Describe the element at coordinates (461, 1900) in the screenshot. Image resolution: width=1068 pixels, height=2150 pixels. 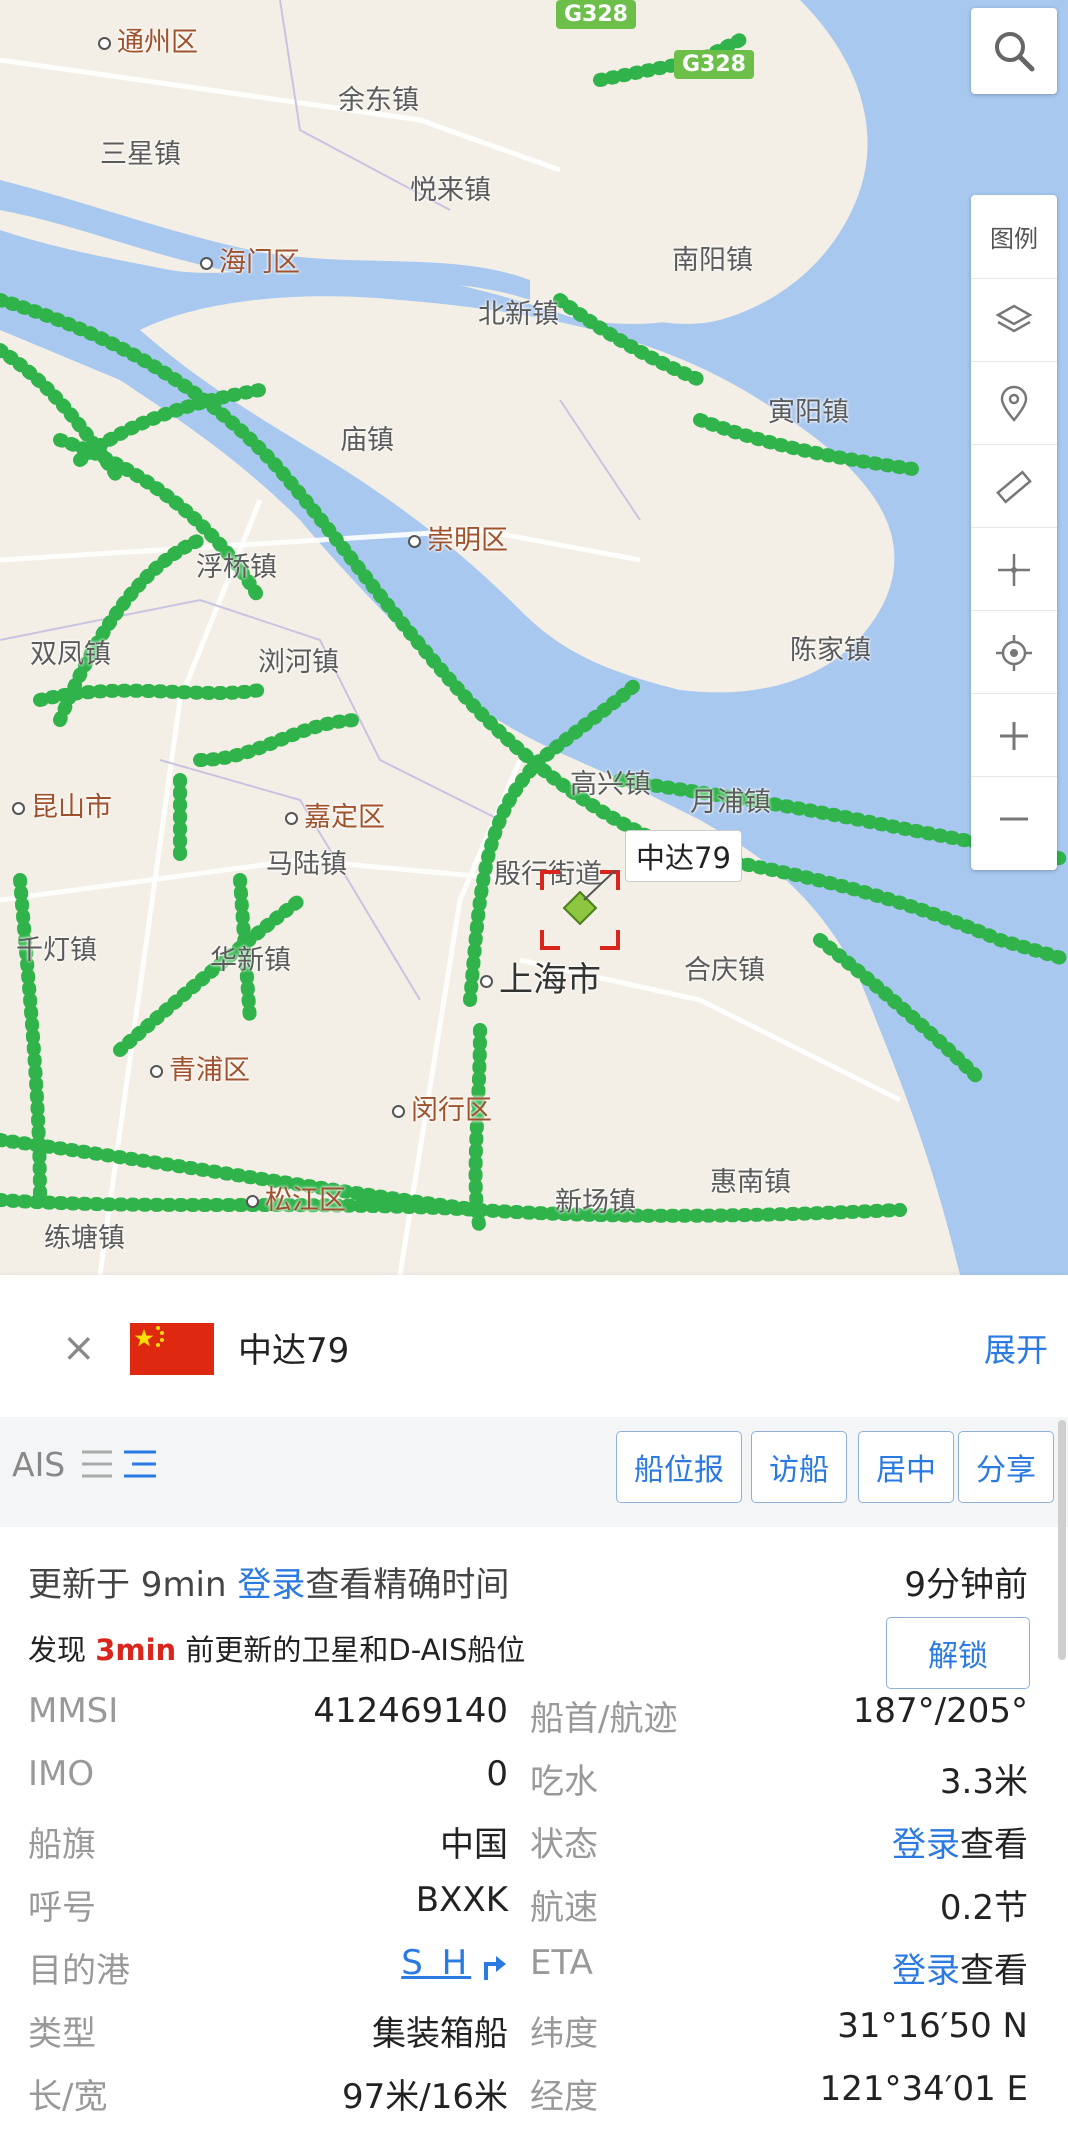
I see `callsign-value: BXXK` at that location.